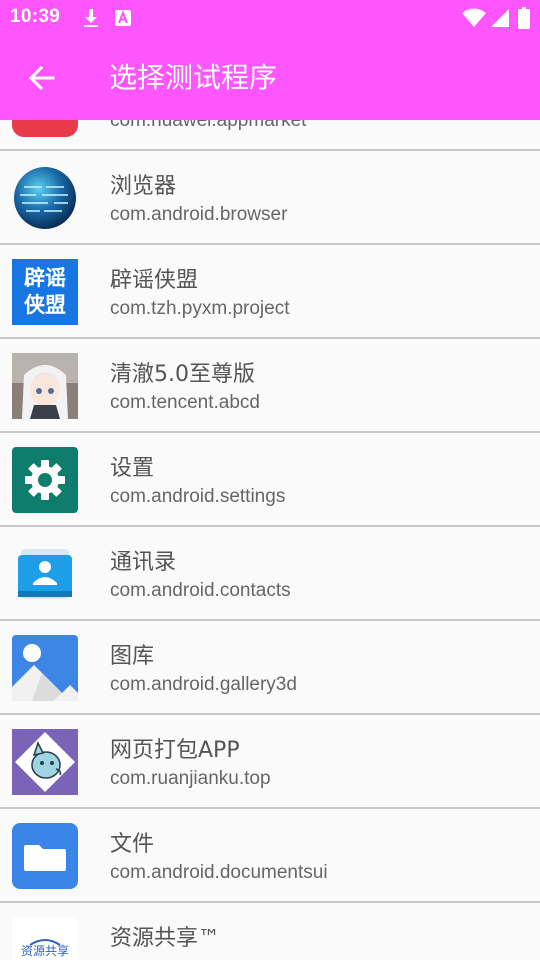 The width and height of the screenshot is (540, 960). I want to click on app-row-qingche: 清澈5.0至尊版 com.tencent.abcd, so click(270, 386).